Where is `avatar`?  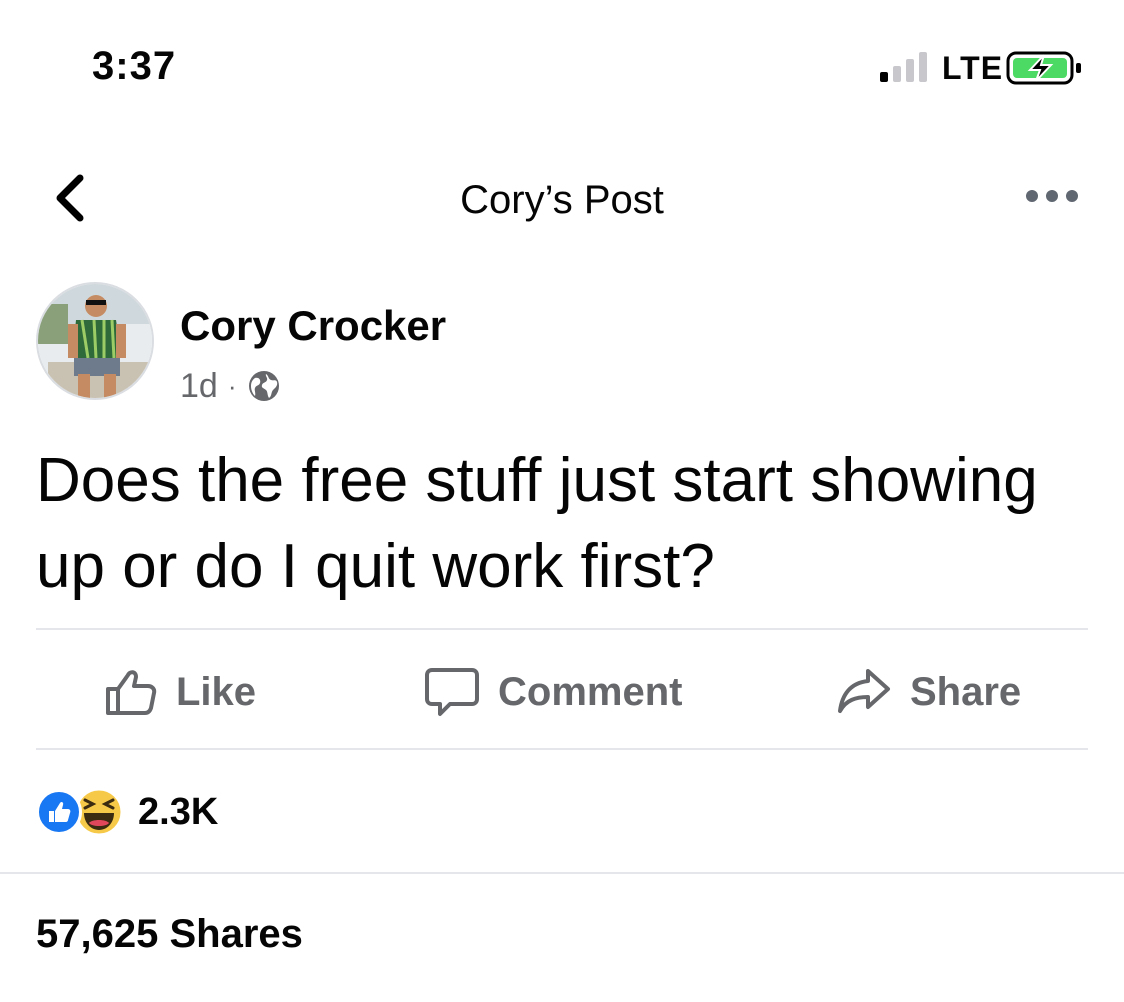 avatar is located at coordinates (95, 341).